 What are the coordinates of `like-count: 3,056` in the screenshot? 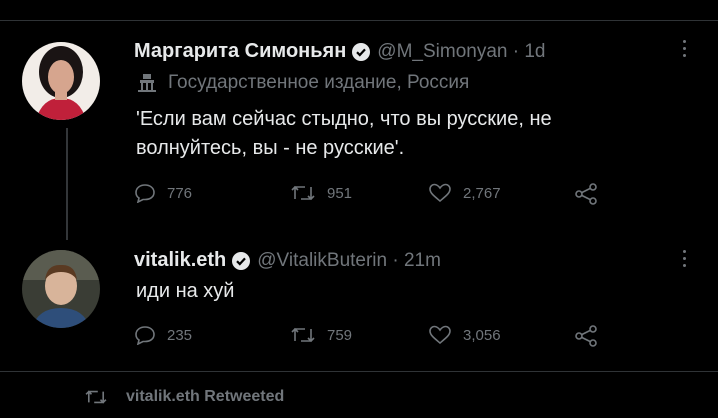 It's located at (482, 335).